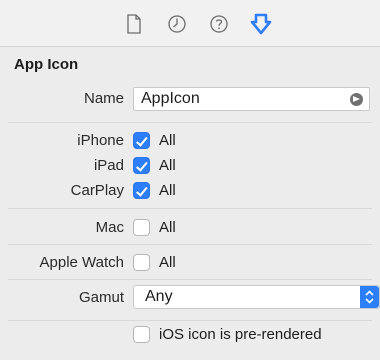 This screenshot has height=360, width=380. I want to click on gamut-label: Gamut, so click(101, 297).